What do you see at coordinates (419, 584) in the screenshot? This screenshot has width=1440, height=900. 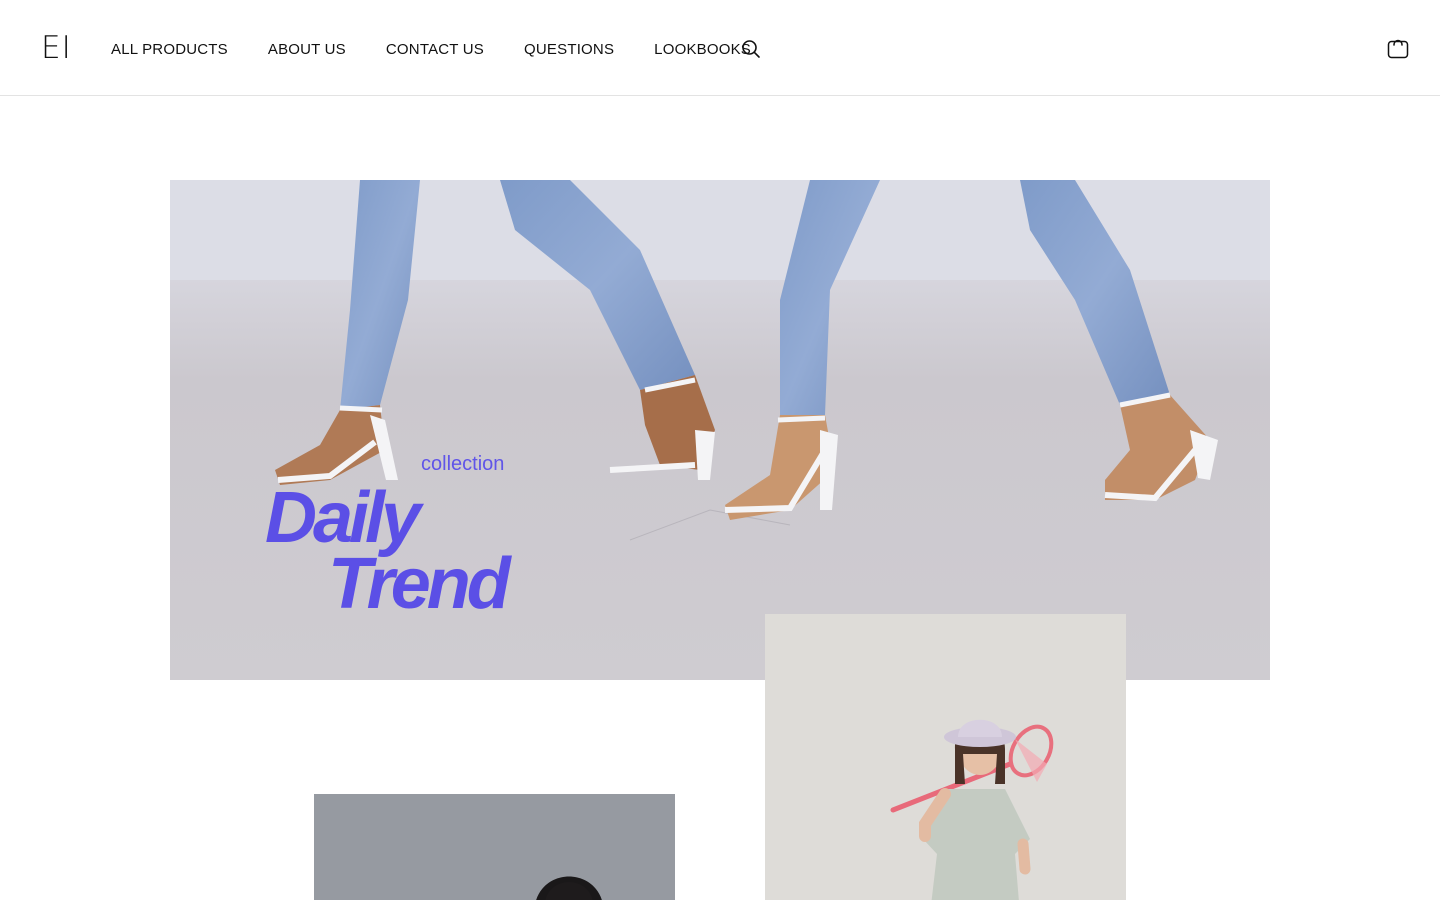 I see `hero-title-line2: Trend` at bounding box center [419, 584].